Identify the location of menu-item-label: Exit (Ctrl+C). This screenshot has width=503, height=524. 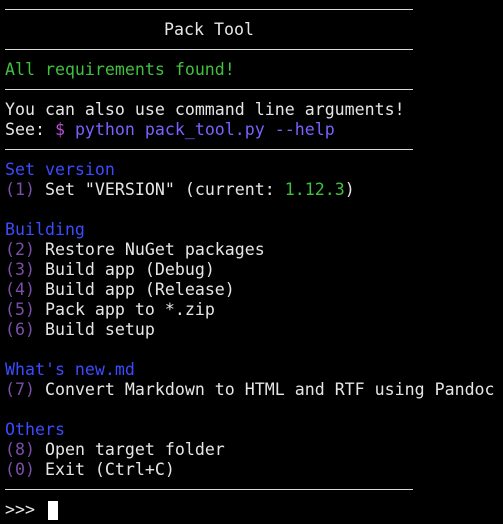
(104, 469).